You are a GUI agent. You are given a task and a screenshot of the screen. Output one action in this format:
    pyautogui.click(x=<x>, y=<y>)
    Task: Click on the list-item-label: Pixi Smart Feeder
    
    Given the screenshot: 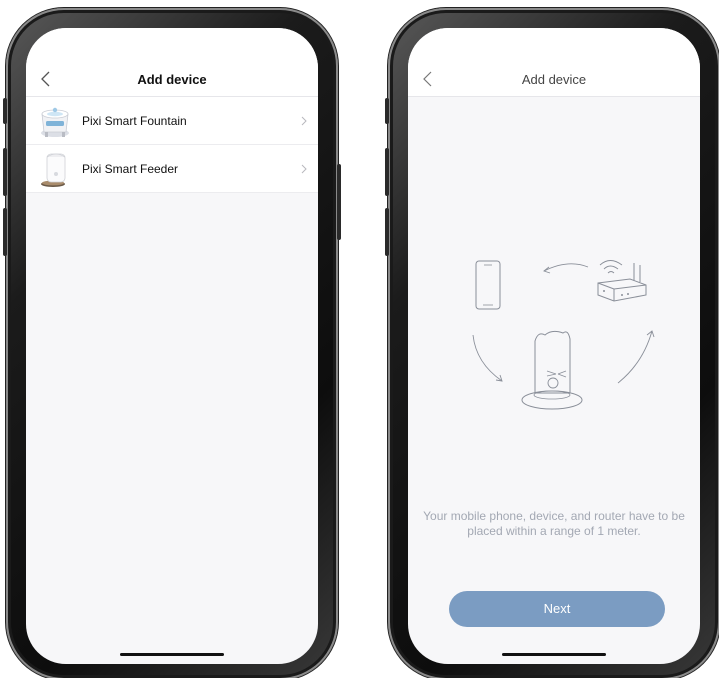 What is the action you would take?
    pyautogui.click(x=130, y=169)
    